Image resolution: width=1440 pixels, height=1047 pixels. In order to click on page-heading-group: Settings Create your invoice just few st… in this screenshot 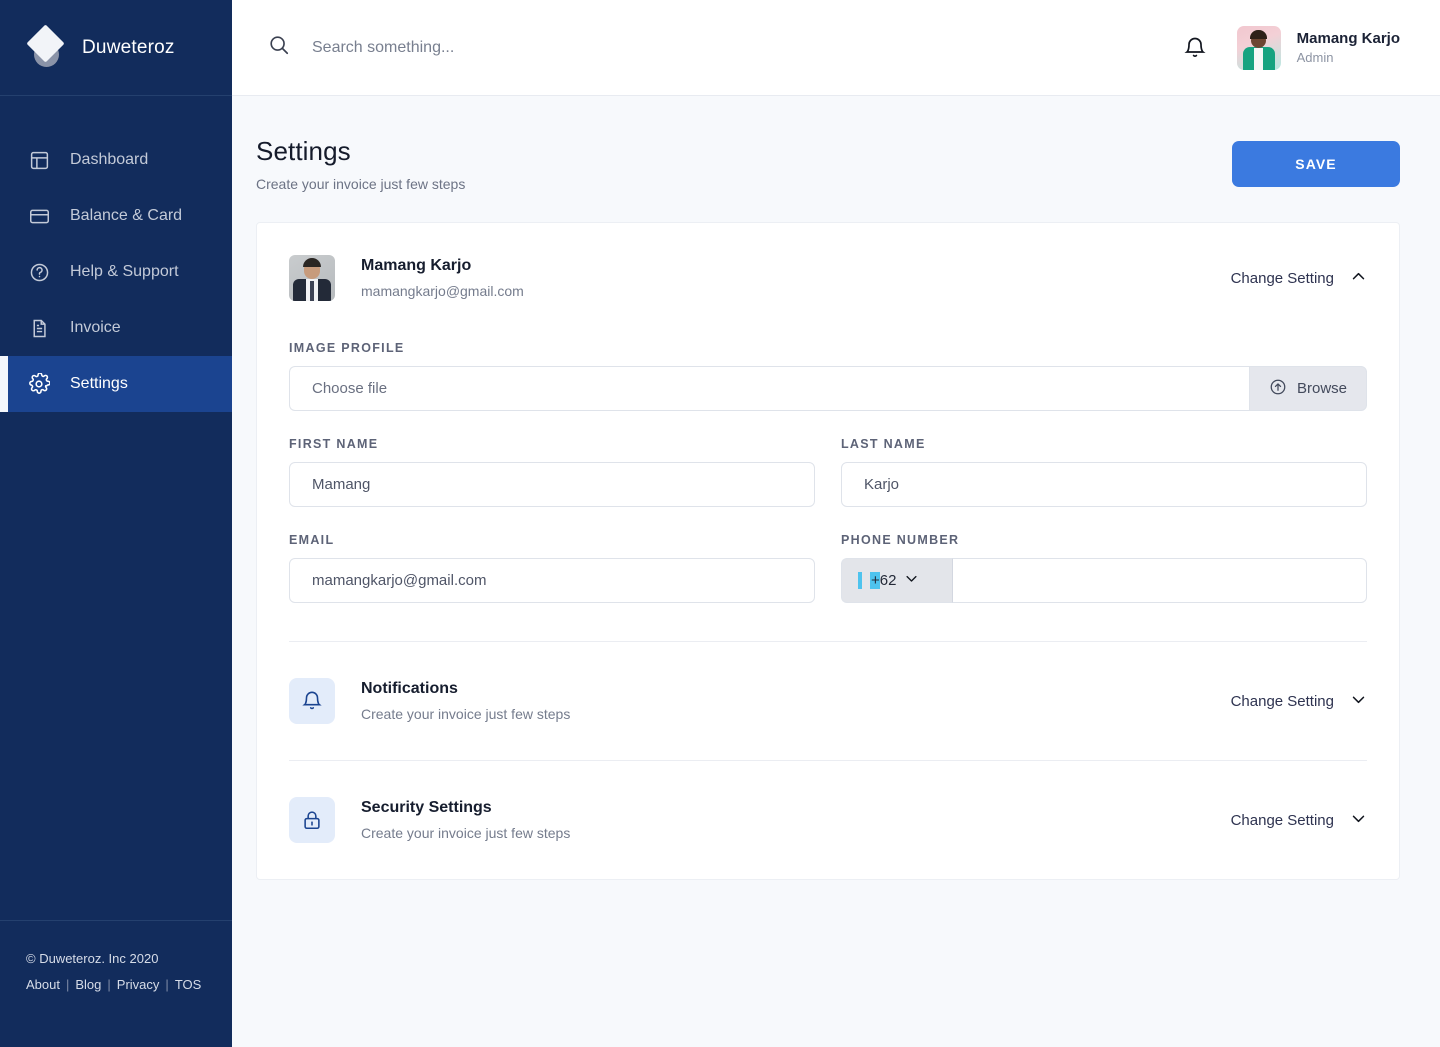, I will do `click(360, 164)`.